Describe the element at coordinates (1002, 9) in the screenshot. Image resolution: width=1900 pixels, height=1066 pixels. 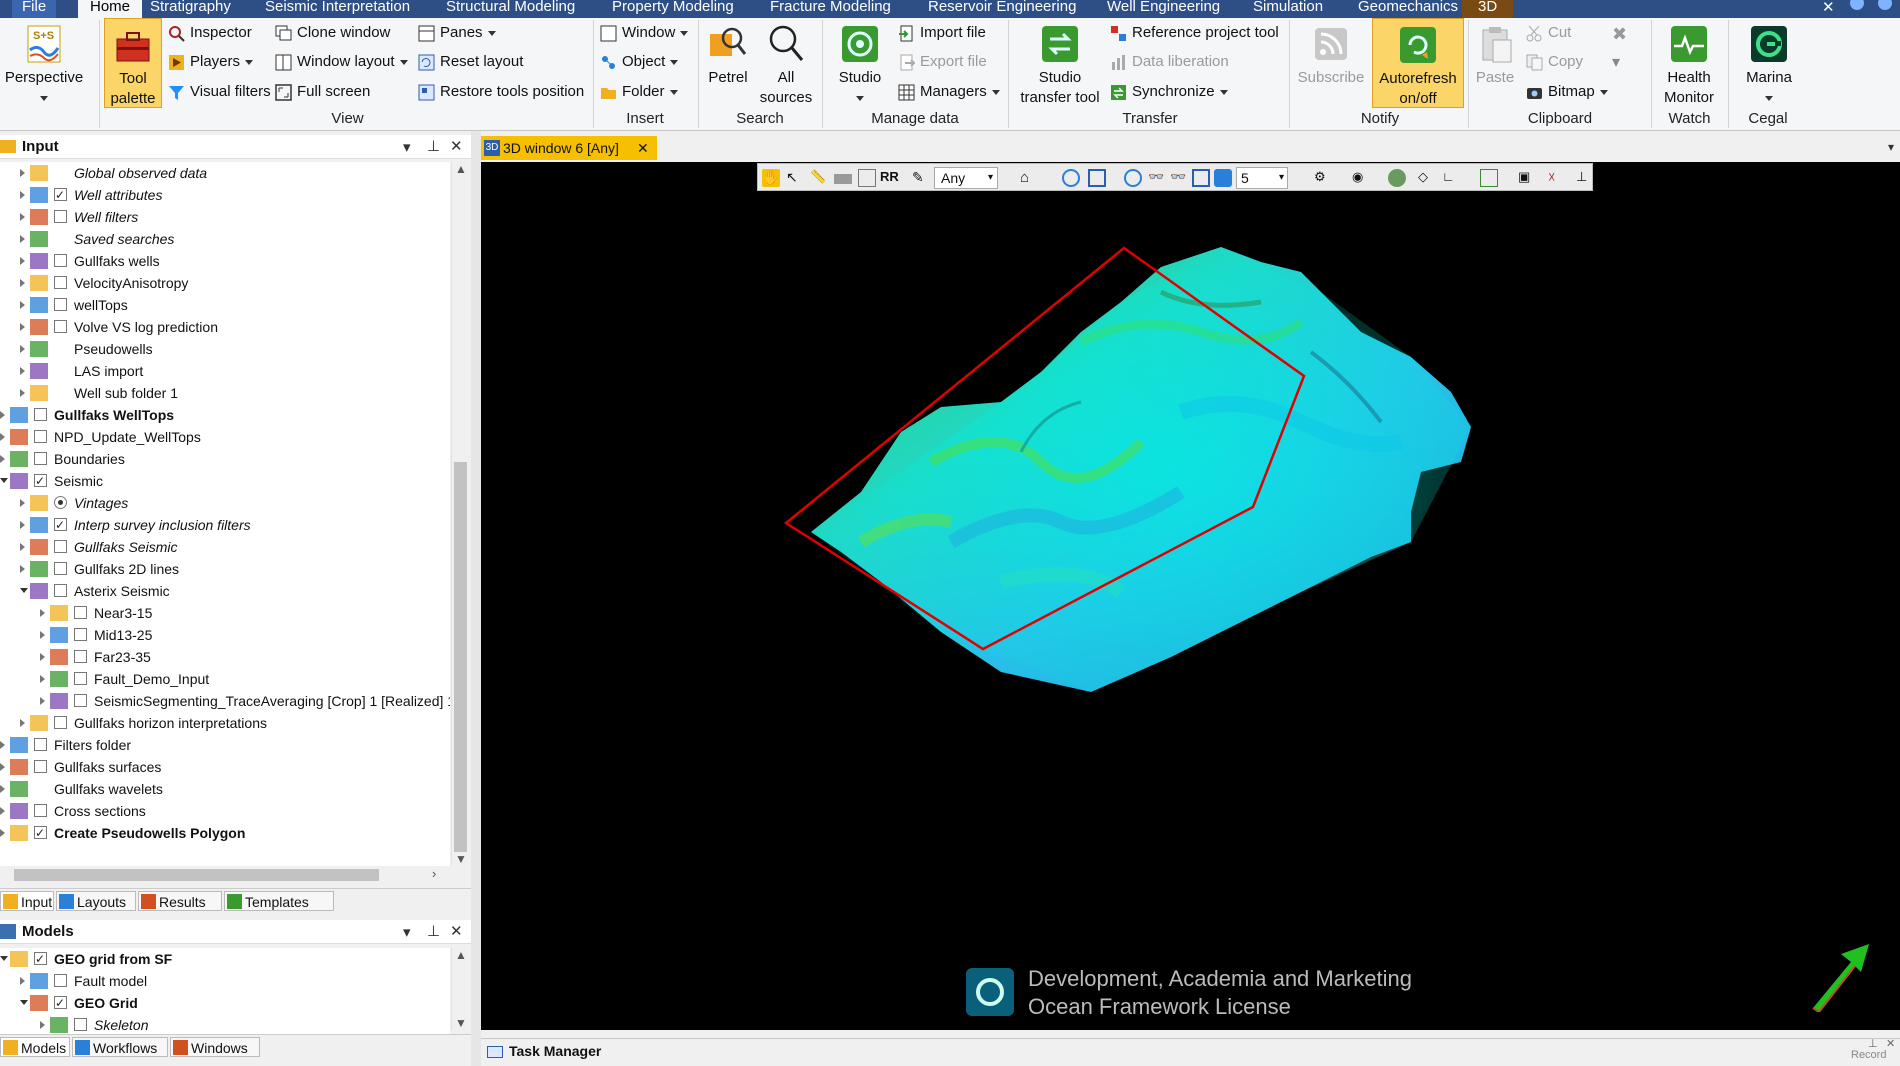
I see `tab-reservoir-engineering: Reservoir Engineering` at that location.